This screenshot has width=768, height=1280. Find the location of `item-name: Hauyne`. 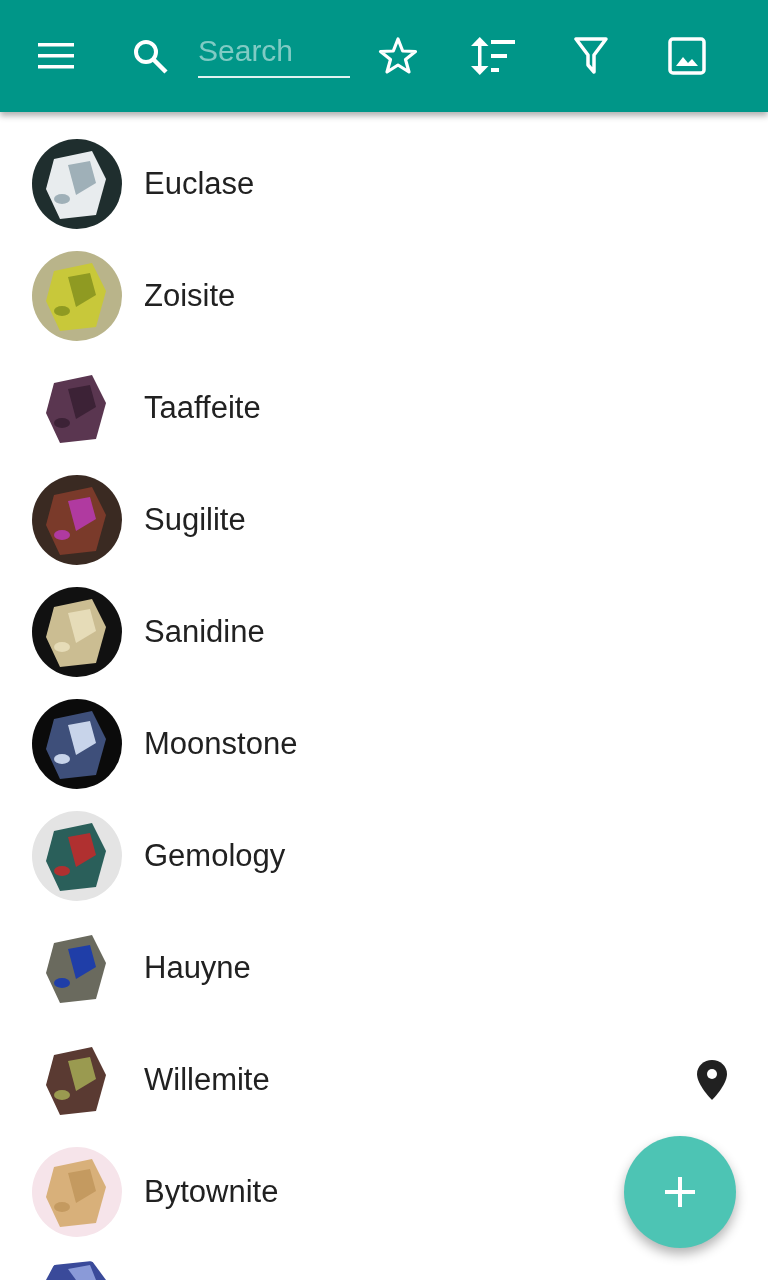

item-name: Hauyne is located at coordinates (197, 968).